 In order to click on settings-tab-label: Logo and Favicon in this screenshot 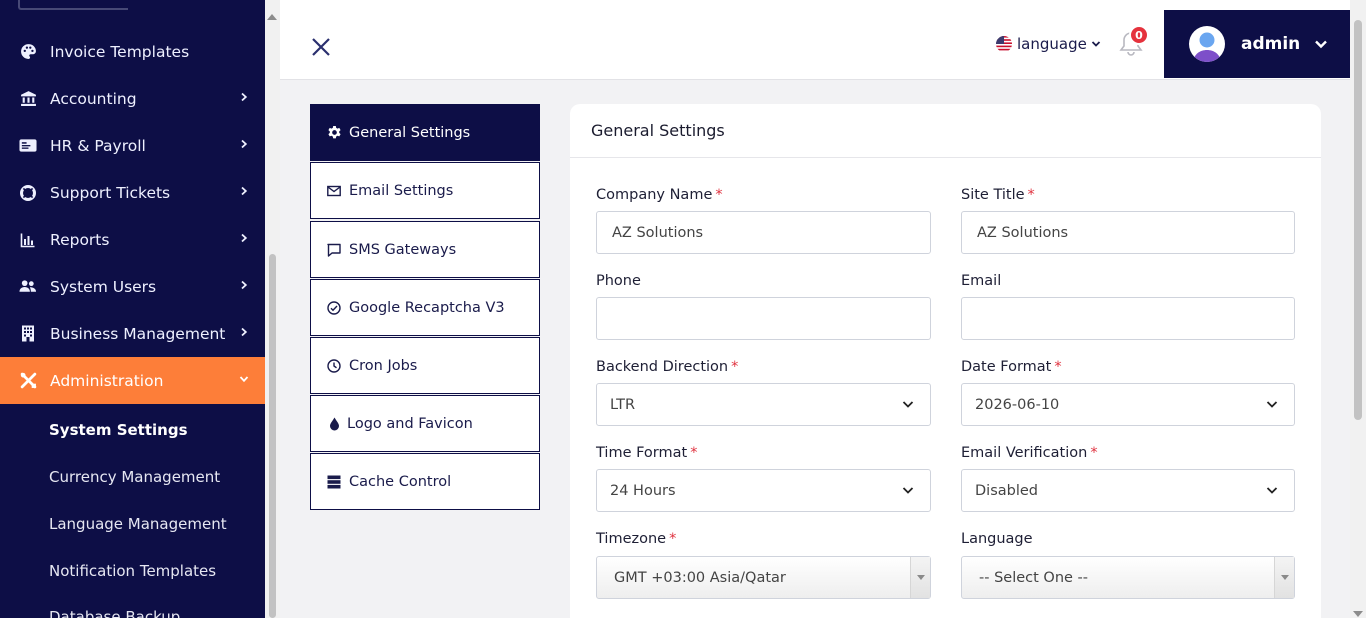, I will do `click(410, 423)`.